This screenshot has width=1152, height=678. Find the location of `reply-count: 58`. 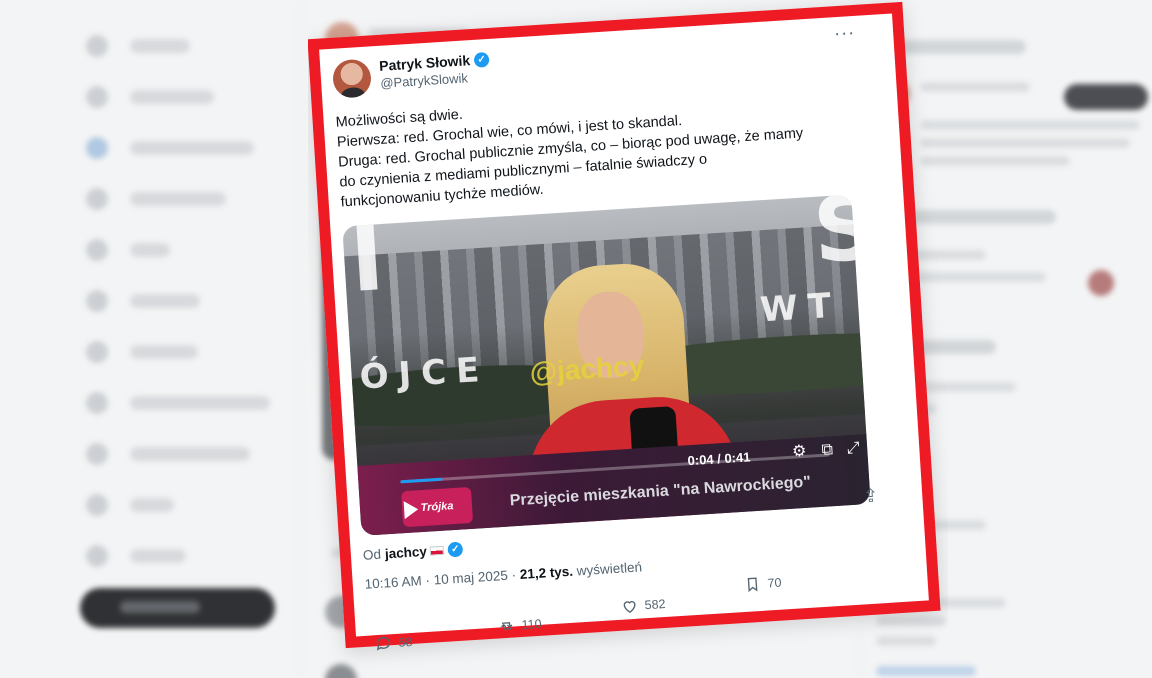

reply-count: 58 is located at coordinates (405, 642).